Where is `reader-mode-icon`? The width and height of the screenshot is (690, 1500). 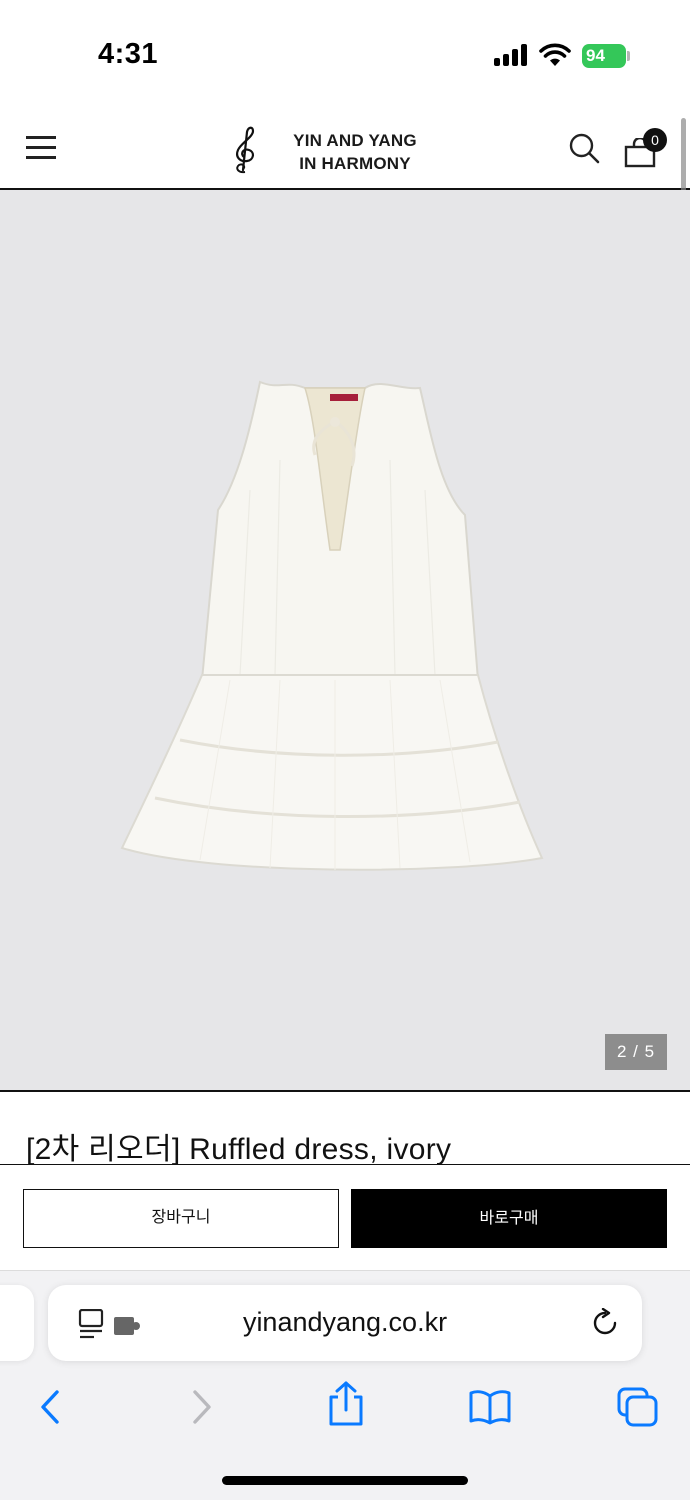 reader-mode-icon is located at coordinates (111, 1324).